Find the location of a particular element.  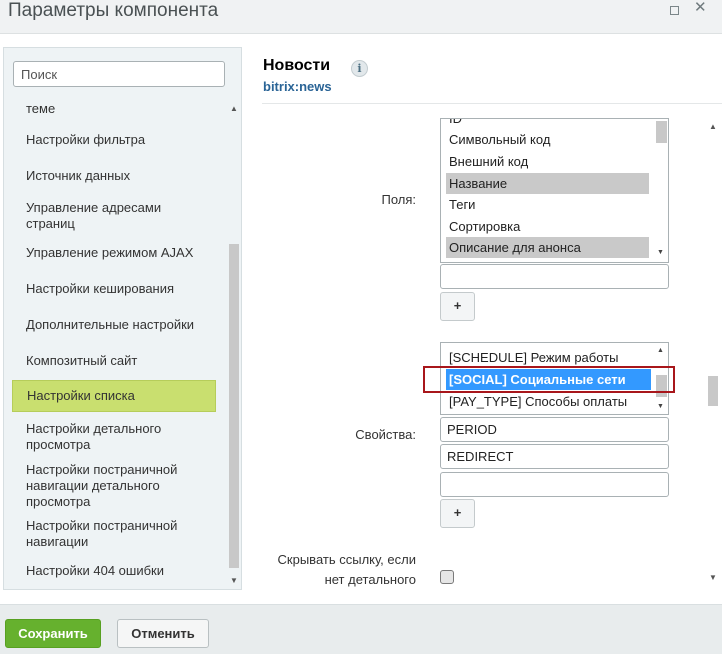

sidebar-item-theme: теме is located at coordinates (114, 109).